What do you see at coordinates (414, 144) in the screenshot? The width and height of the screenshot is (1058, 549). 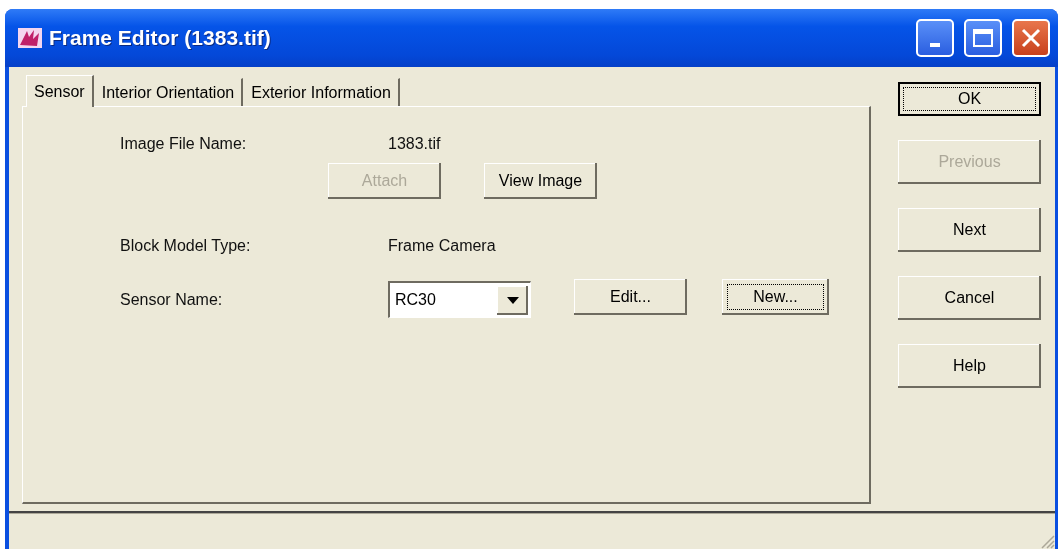 I see `file-name-value: 1383.tif` at bounding box center [414, 144].